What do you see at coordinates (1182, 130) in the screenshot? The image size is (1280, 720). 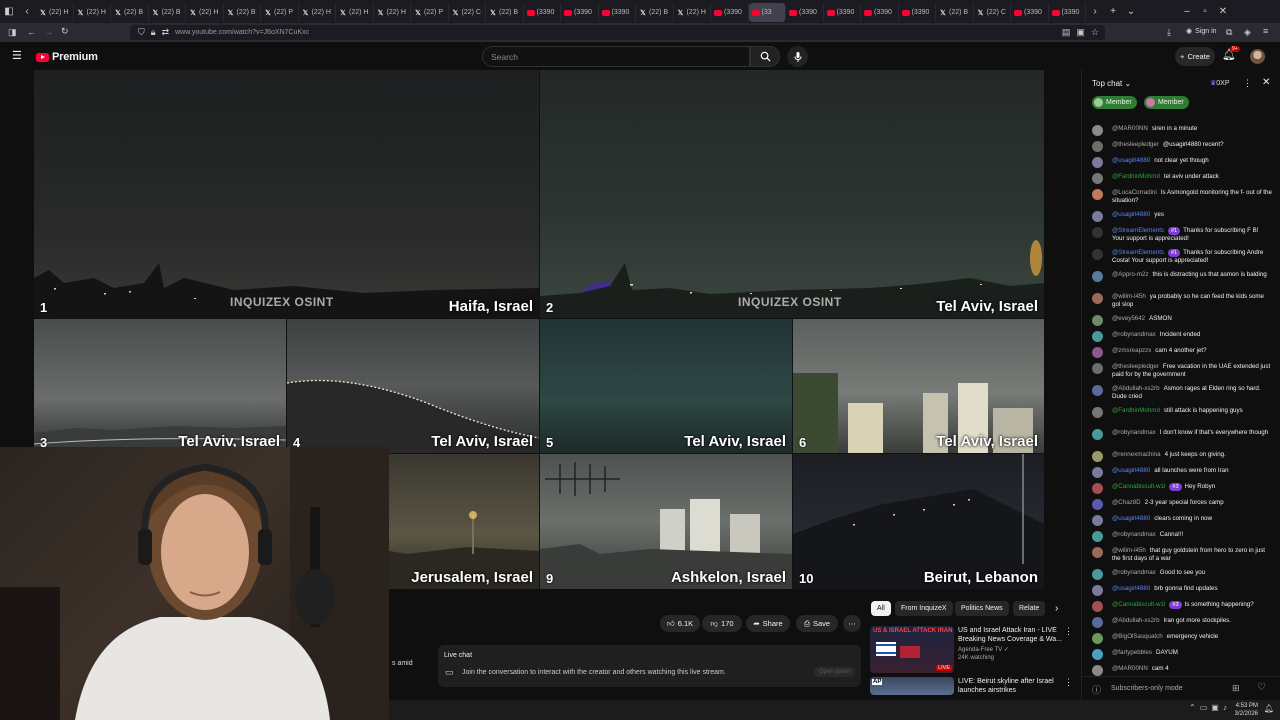 I see `chat-message: @MAR00NN siren in a minute` at bounding box center [1182, 130].